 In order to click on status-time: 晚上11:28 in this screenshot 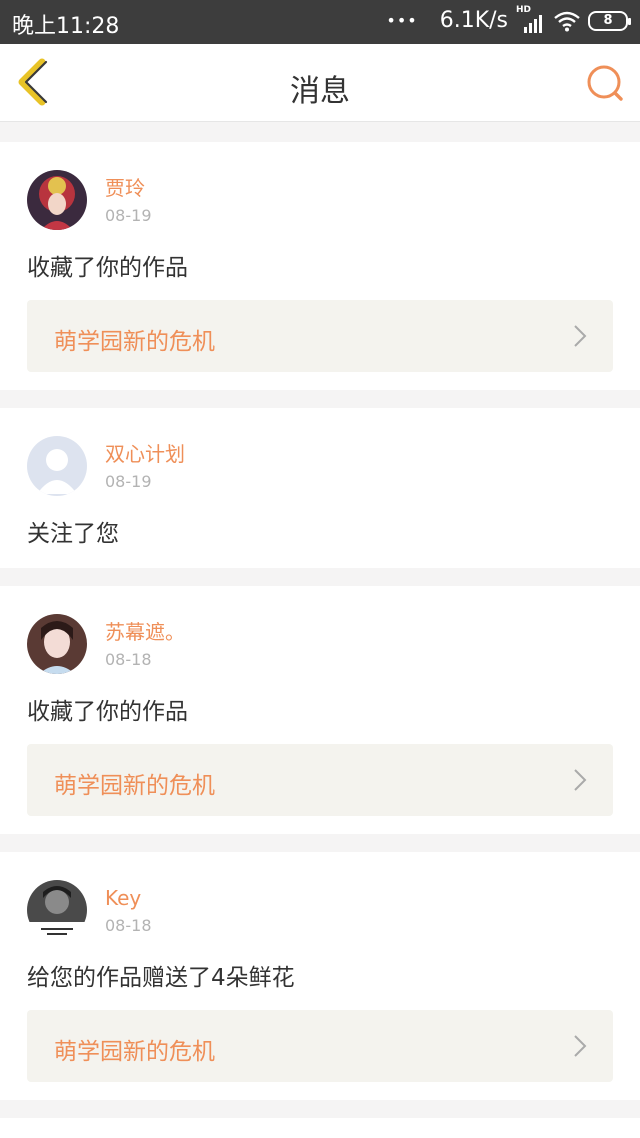, I will do `click(66, 26)`.